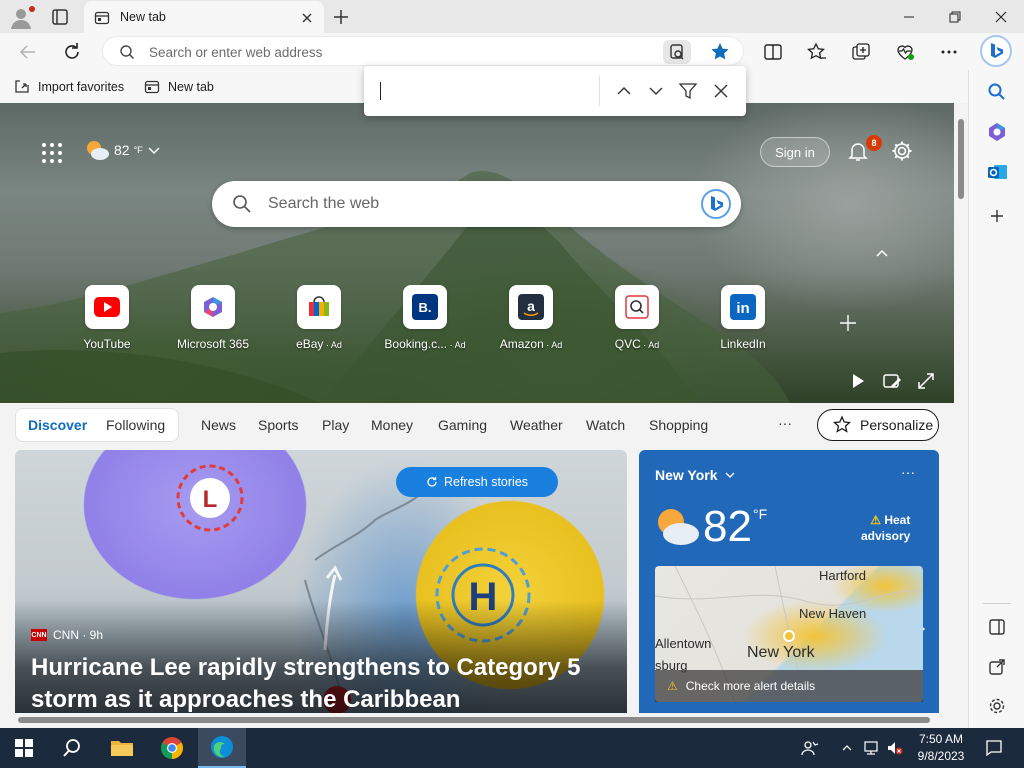 Image resolution: width=1024 pixels, height=768 pixels. I want to click on sidebar-hide-button, so click(997, 627).